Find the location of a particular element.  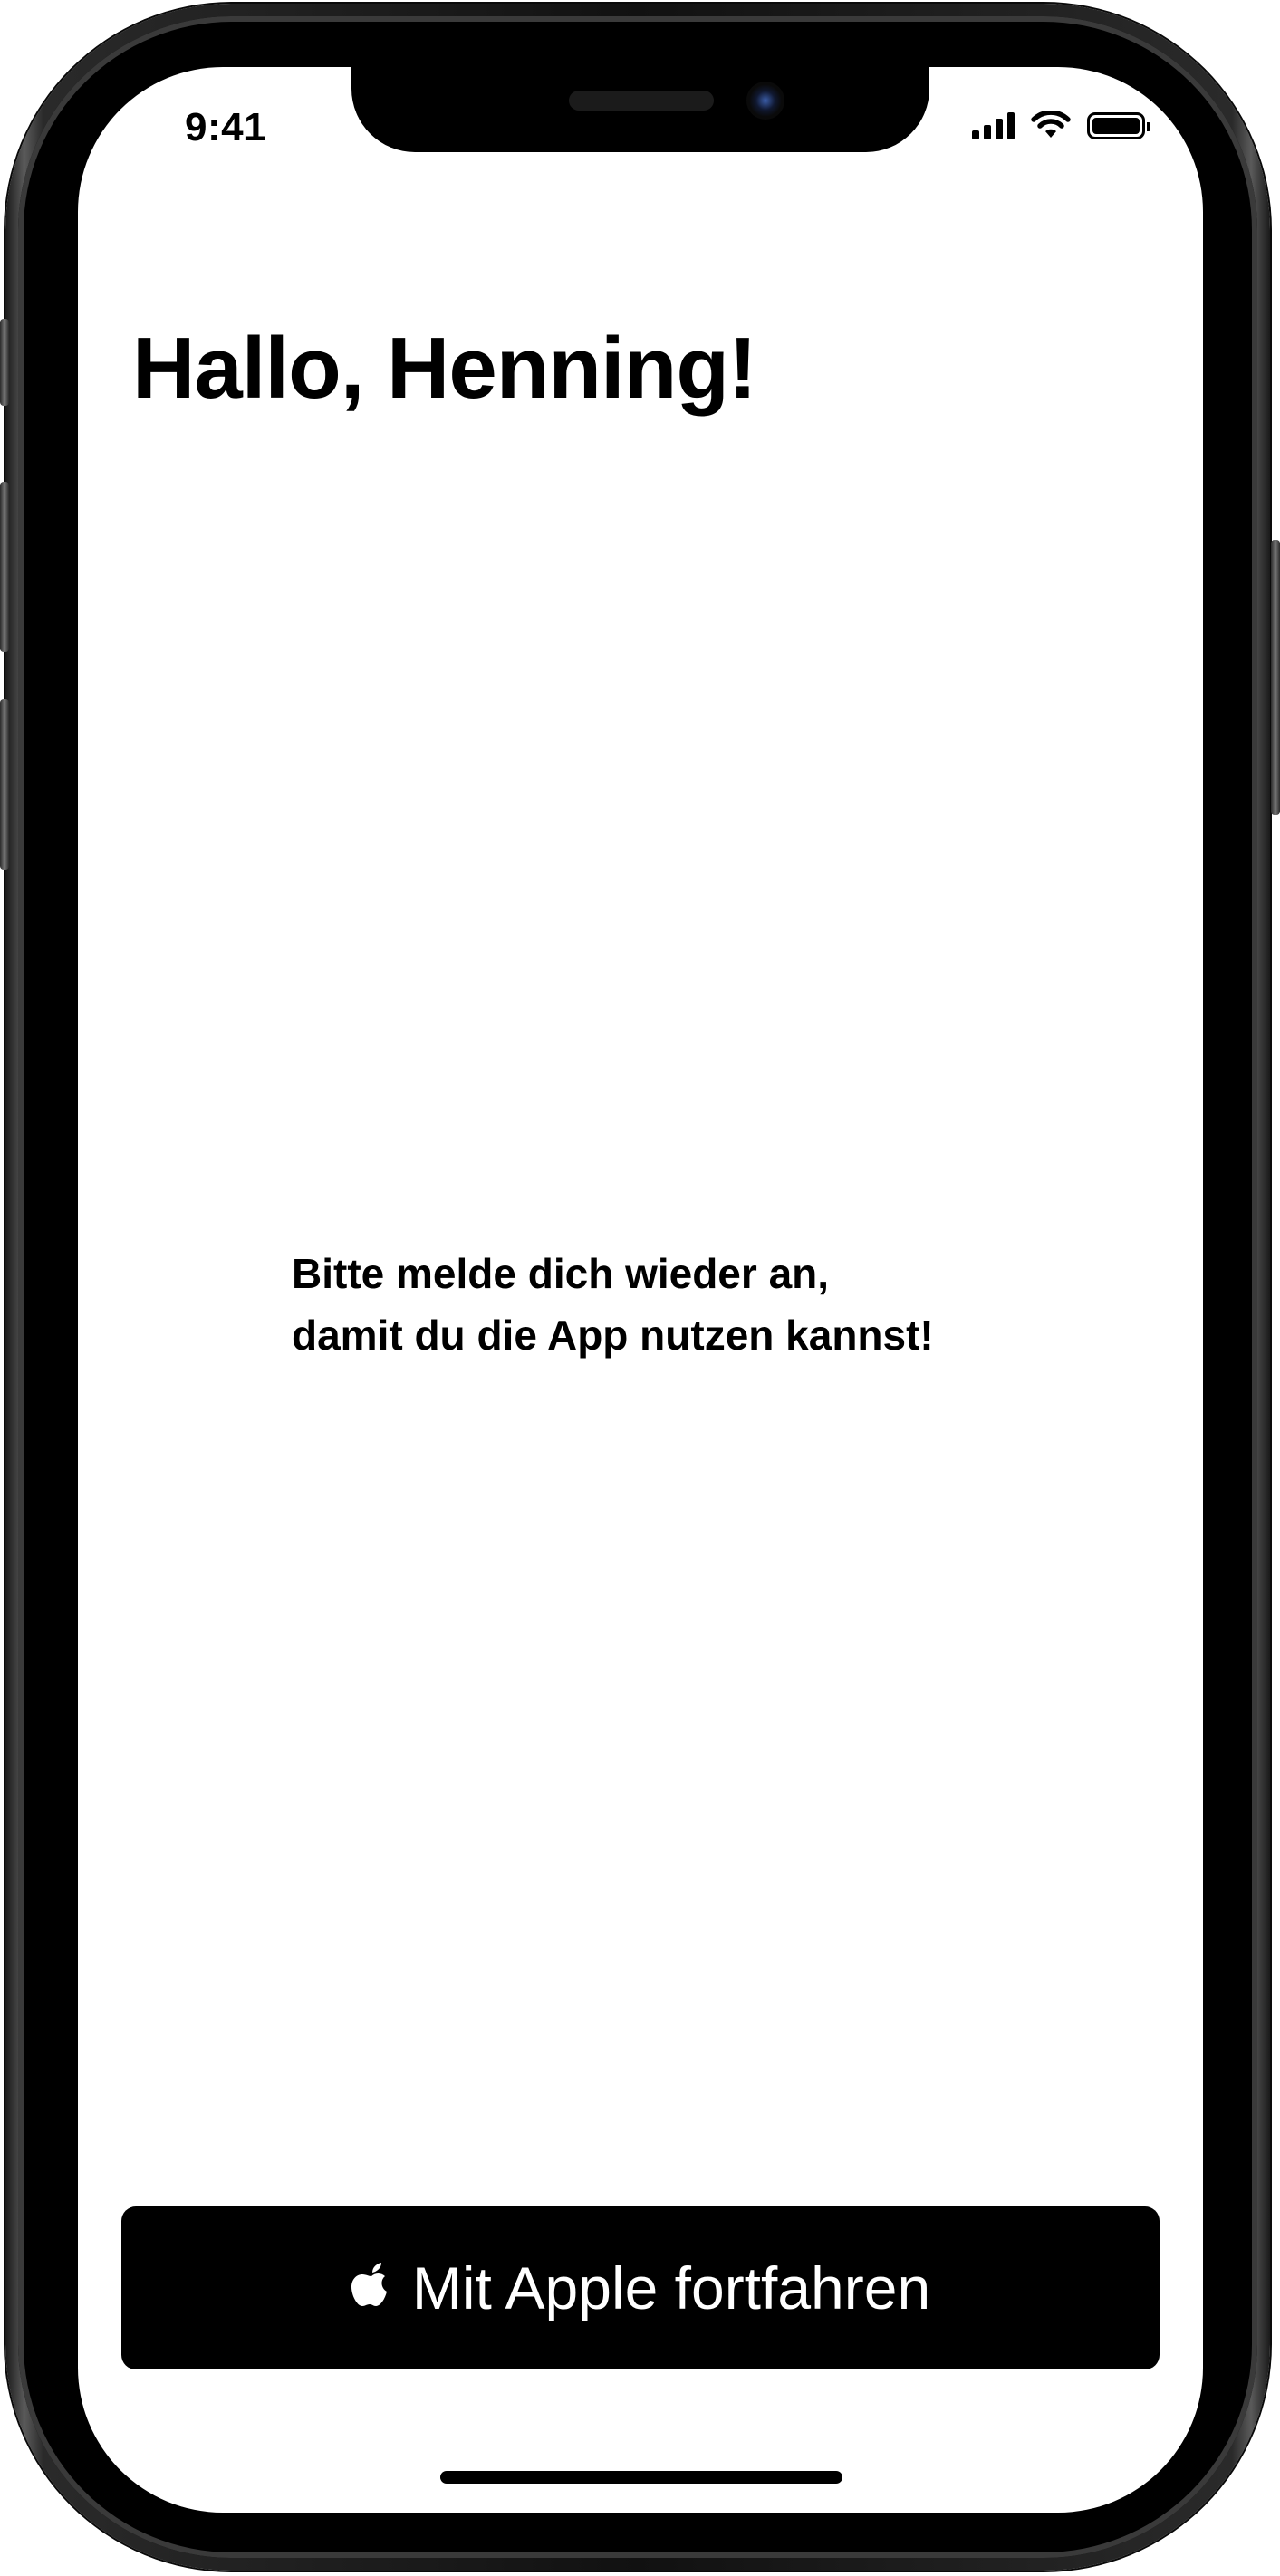

greeting-title: Hallo, Henning! is located at coordinates (444, 368).